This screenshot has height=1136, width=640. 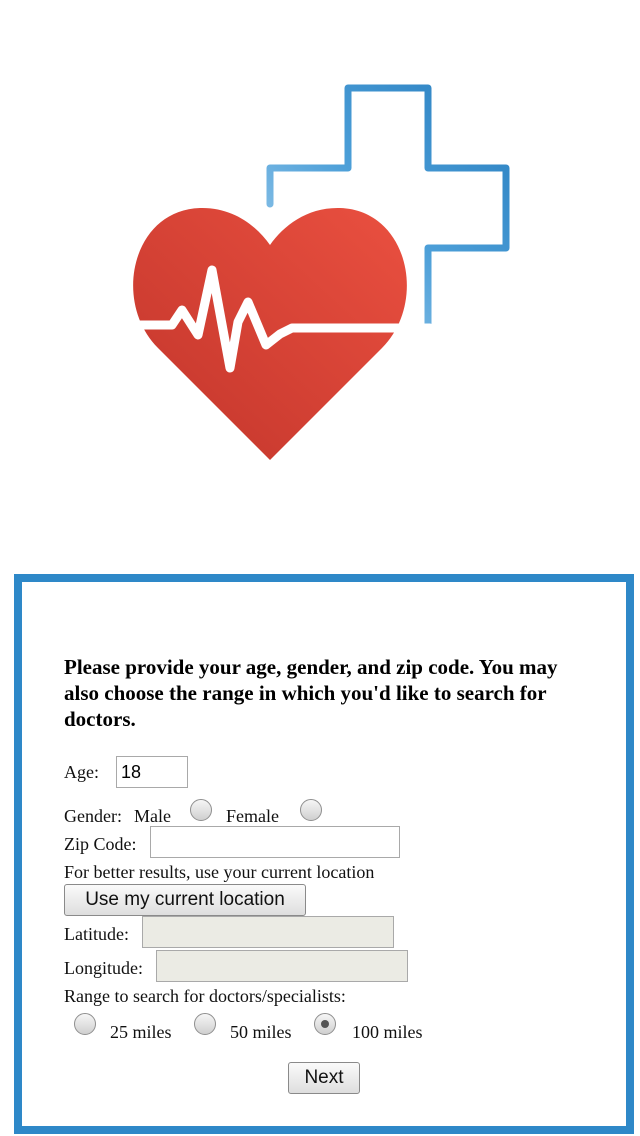 I want to click on use-current-location-button: Use my current location, so click(x=185, y=900).